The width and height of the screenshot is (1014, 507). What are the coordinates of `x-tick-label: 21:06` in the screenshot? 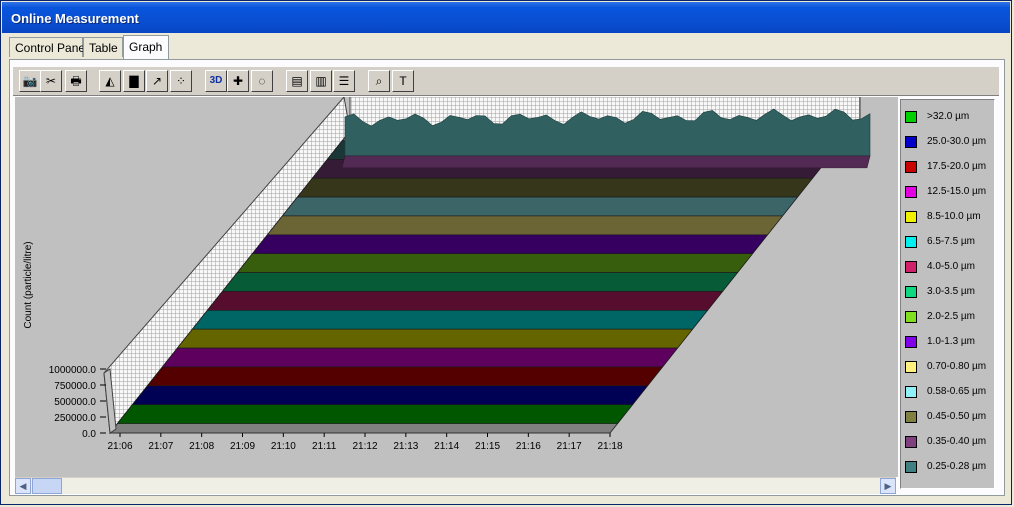 It's located at (119, 446).